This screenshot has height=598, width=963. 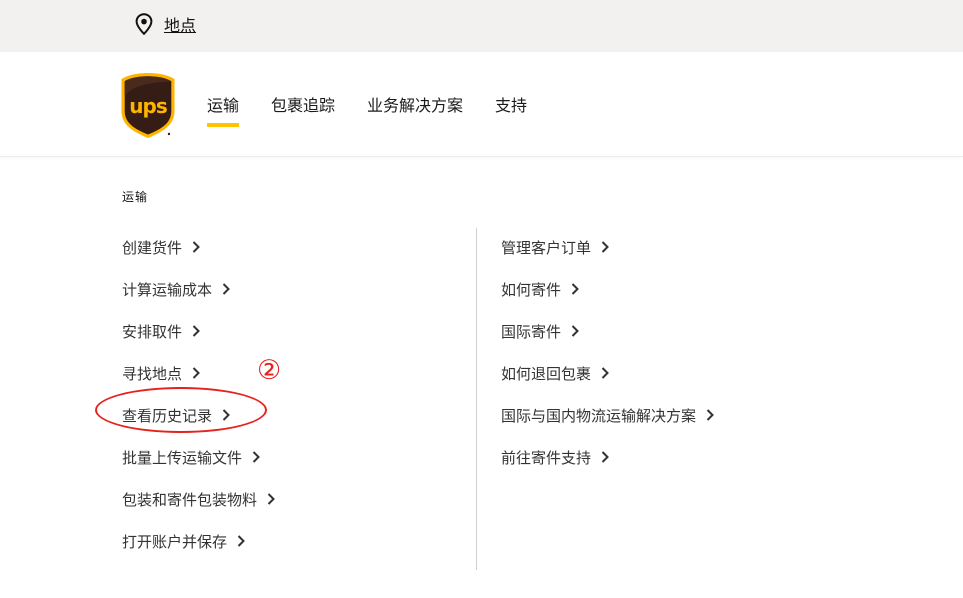 What do you see at coordinates (152, 373) in the screenshot?
I see `menu-item-label: 寻找地点` at bounding box center [152, 373].